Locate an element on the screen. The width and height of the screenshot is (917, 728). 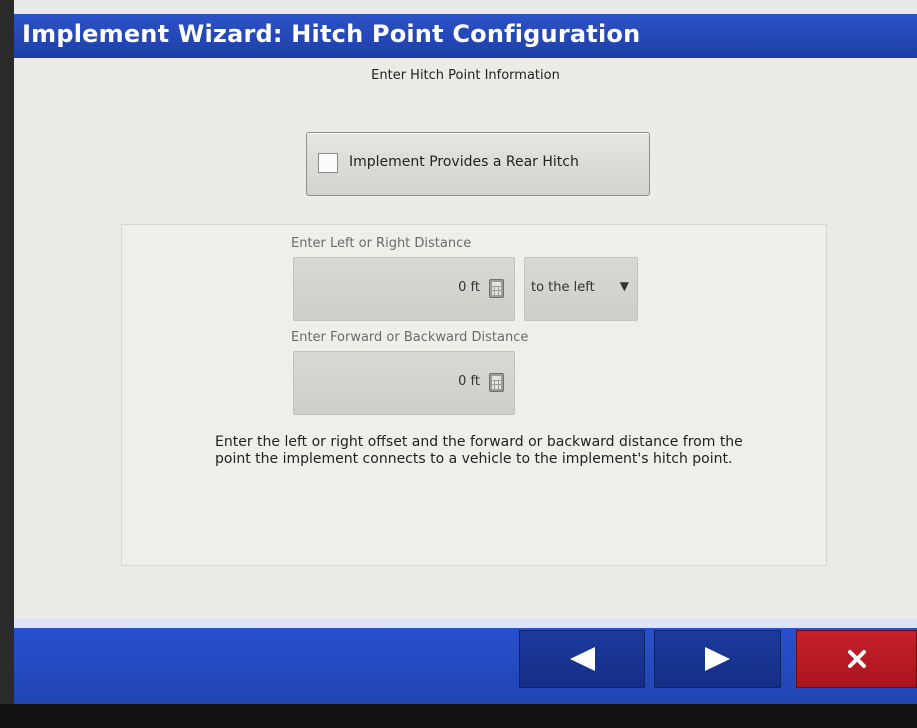
triangle-left-icon is located at coordinates (582, 659).